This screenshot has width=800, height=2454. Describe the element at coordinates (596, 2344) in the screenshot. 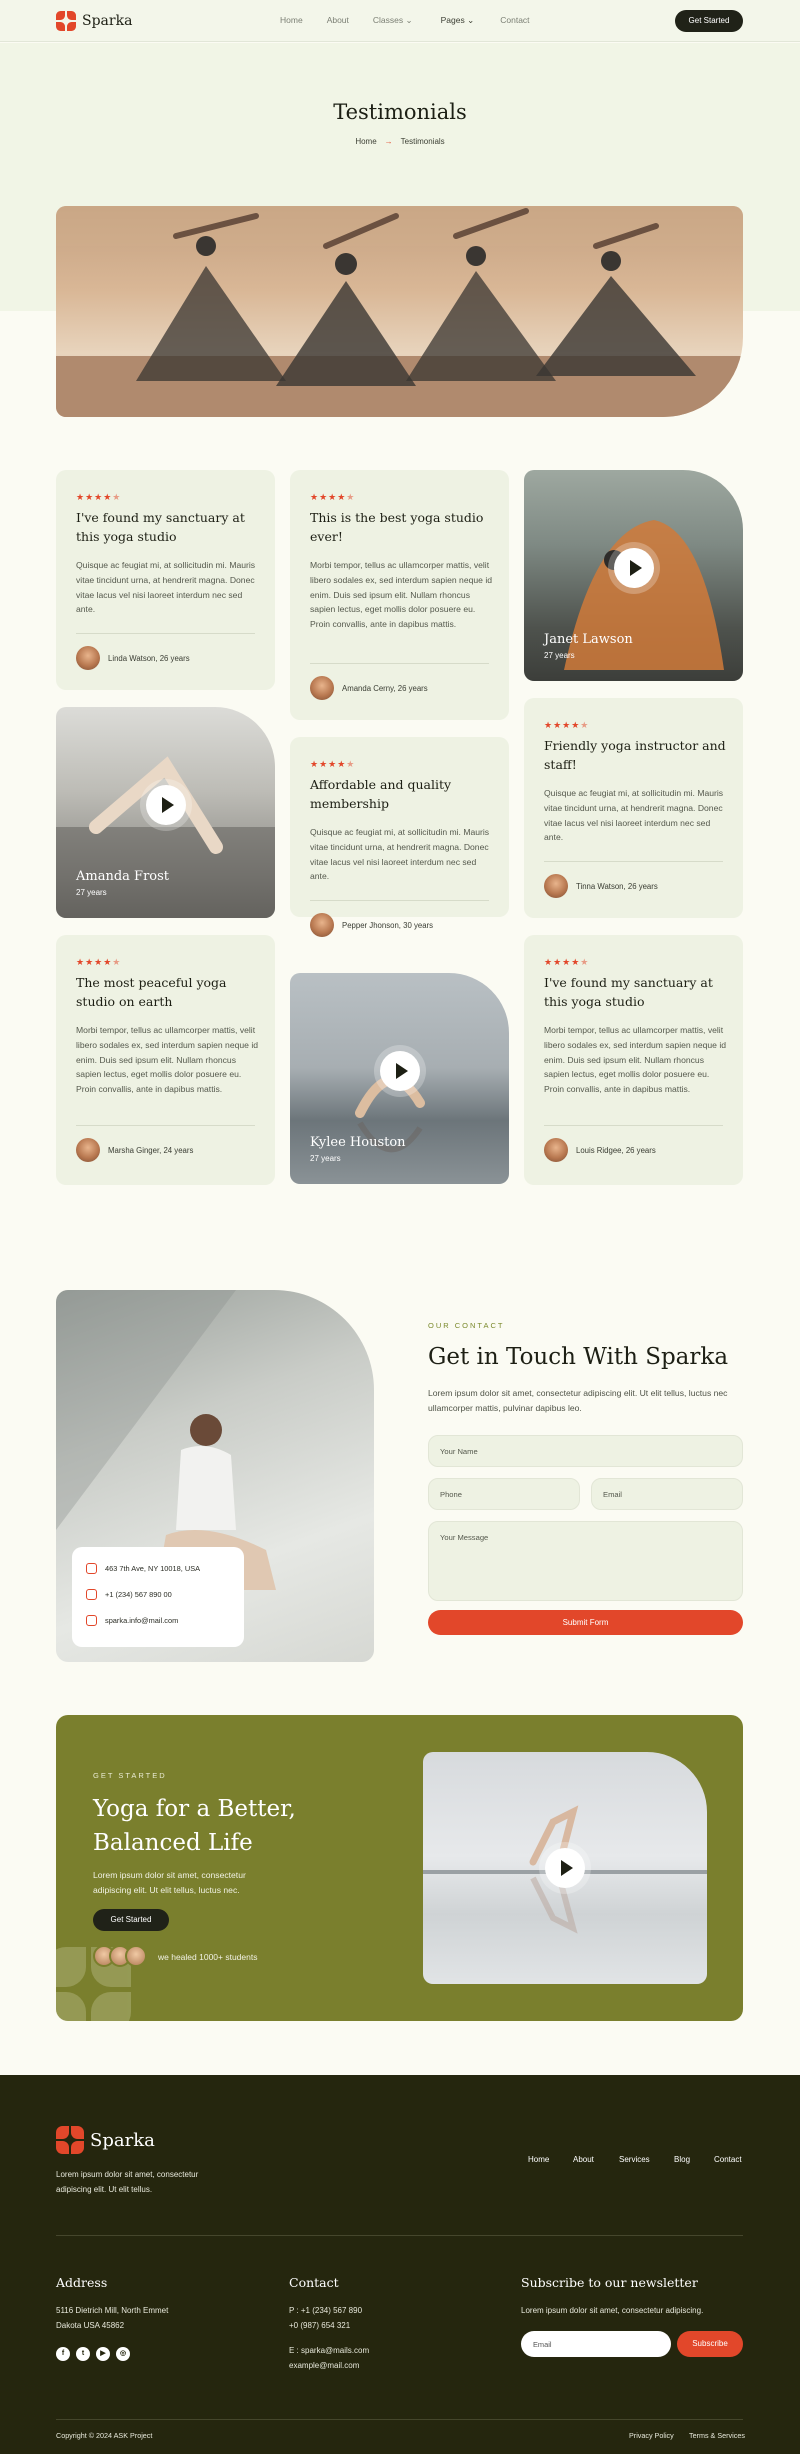

I see `newsletter-email-input: Email` at that location.